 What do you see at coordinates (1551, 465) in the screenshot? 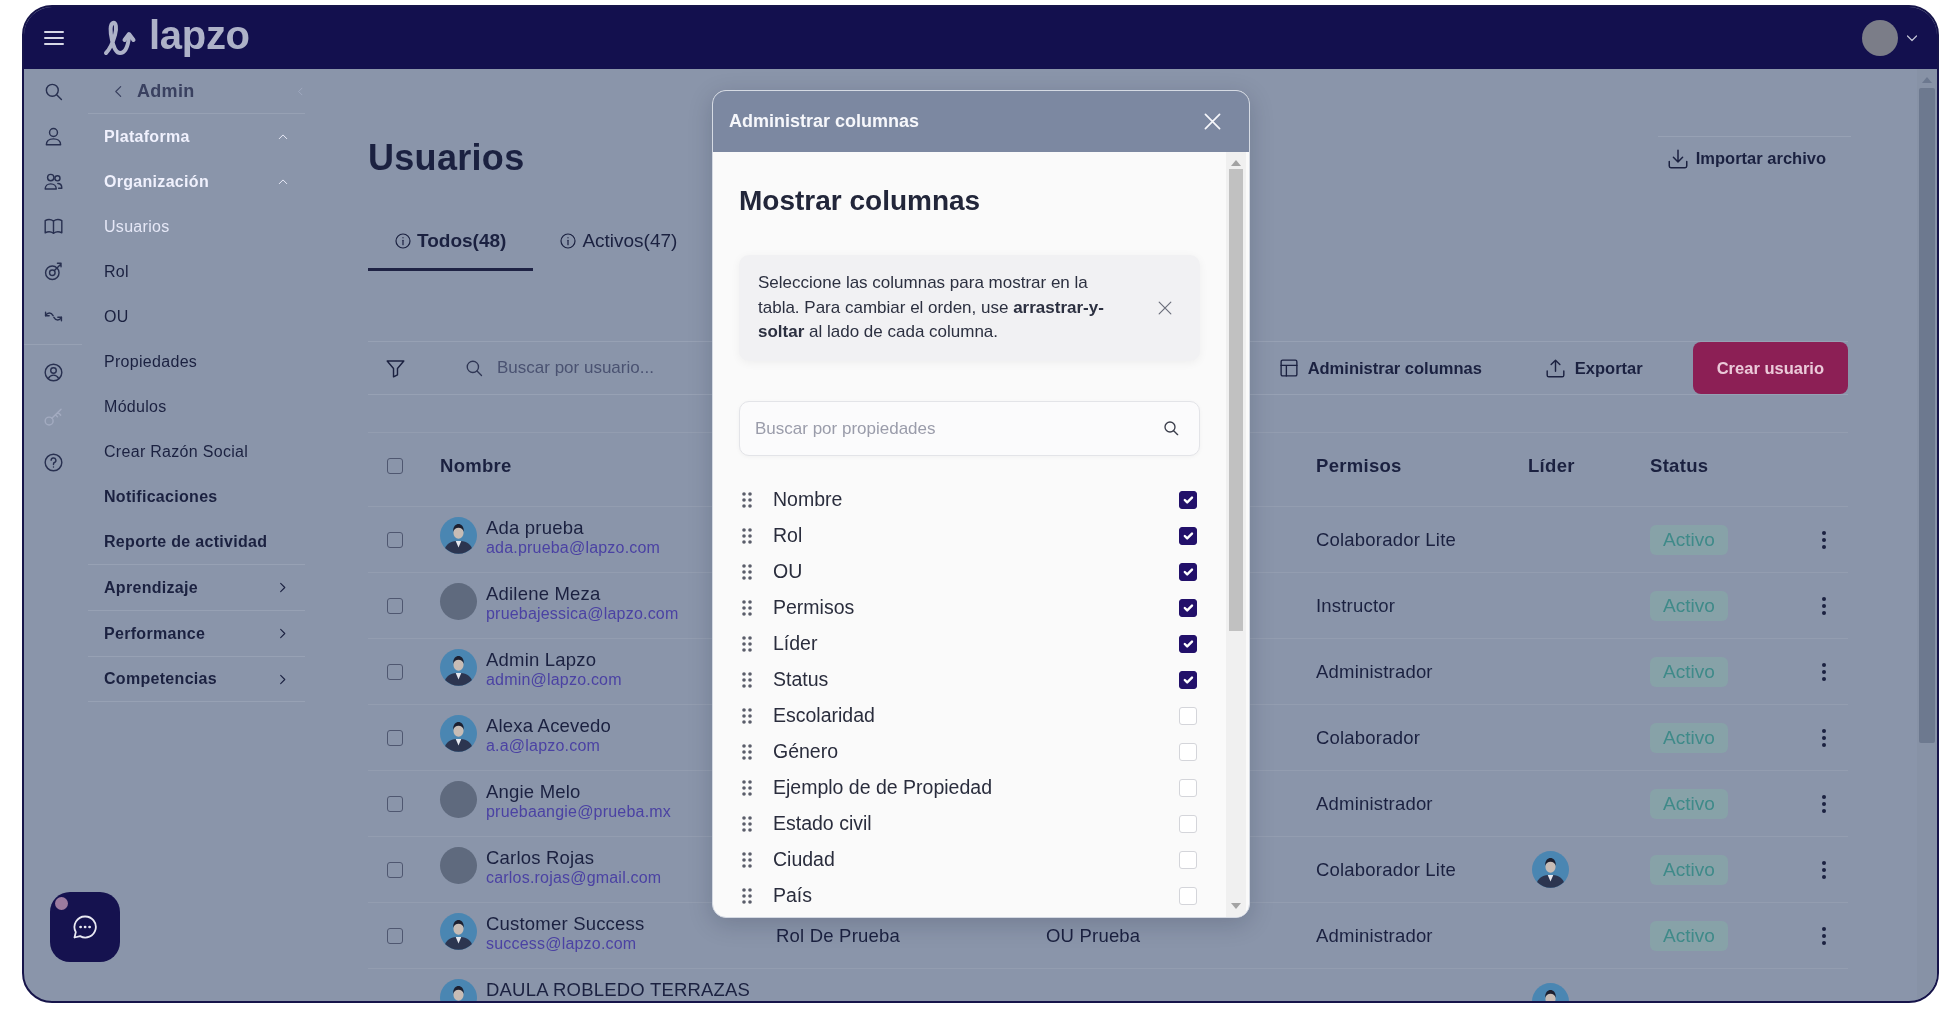
I see `column-header: Líder` at bounding box center [1551, 465].